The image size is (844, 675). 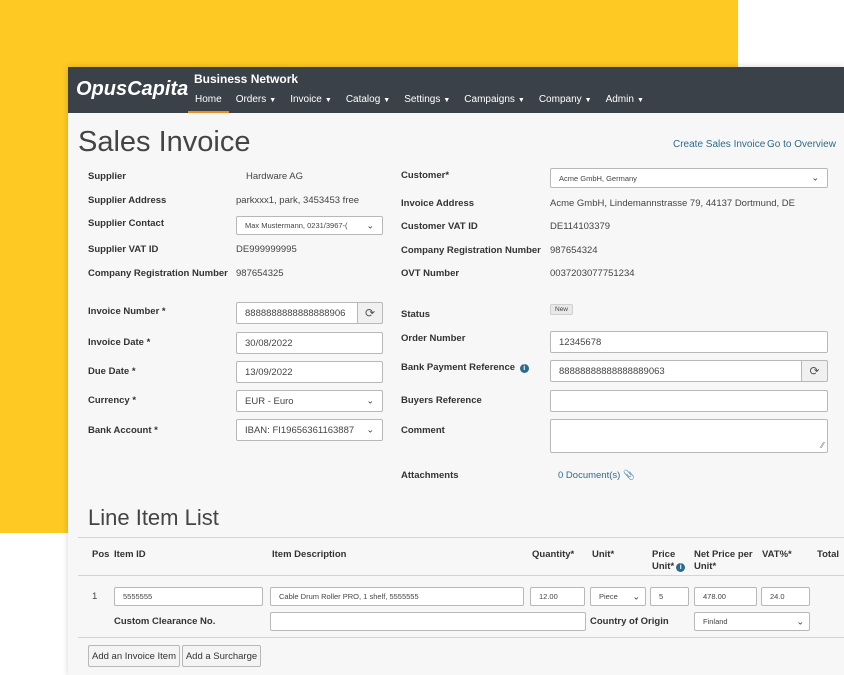 What do you see at coordinates (723, 560) in the screenshot?
I see `col-net-price: Net Price per Unit*` at bounding box center [723, 560].